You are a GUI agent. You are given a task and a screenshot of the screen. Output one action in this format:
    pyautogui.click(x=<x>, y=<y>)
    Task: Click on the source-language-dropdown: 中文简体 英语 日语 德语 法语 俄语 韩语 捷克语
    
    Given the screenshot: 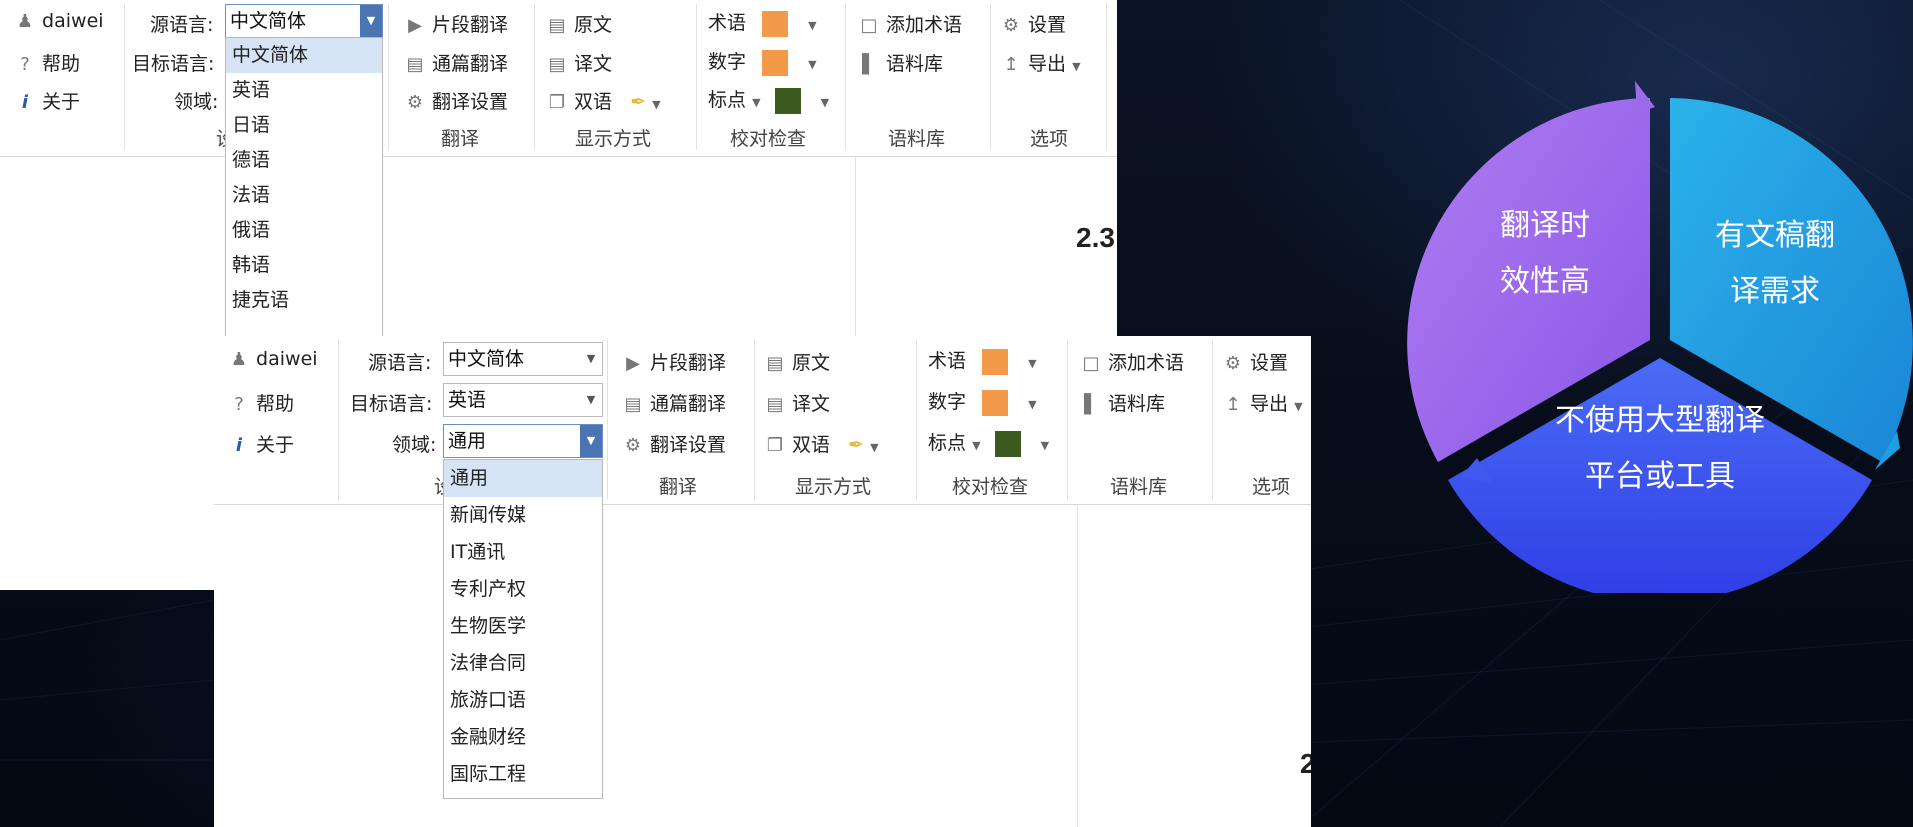 What is the action you would take?
    pyautogui.click(x=304, y=192)
    